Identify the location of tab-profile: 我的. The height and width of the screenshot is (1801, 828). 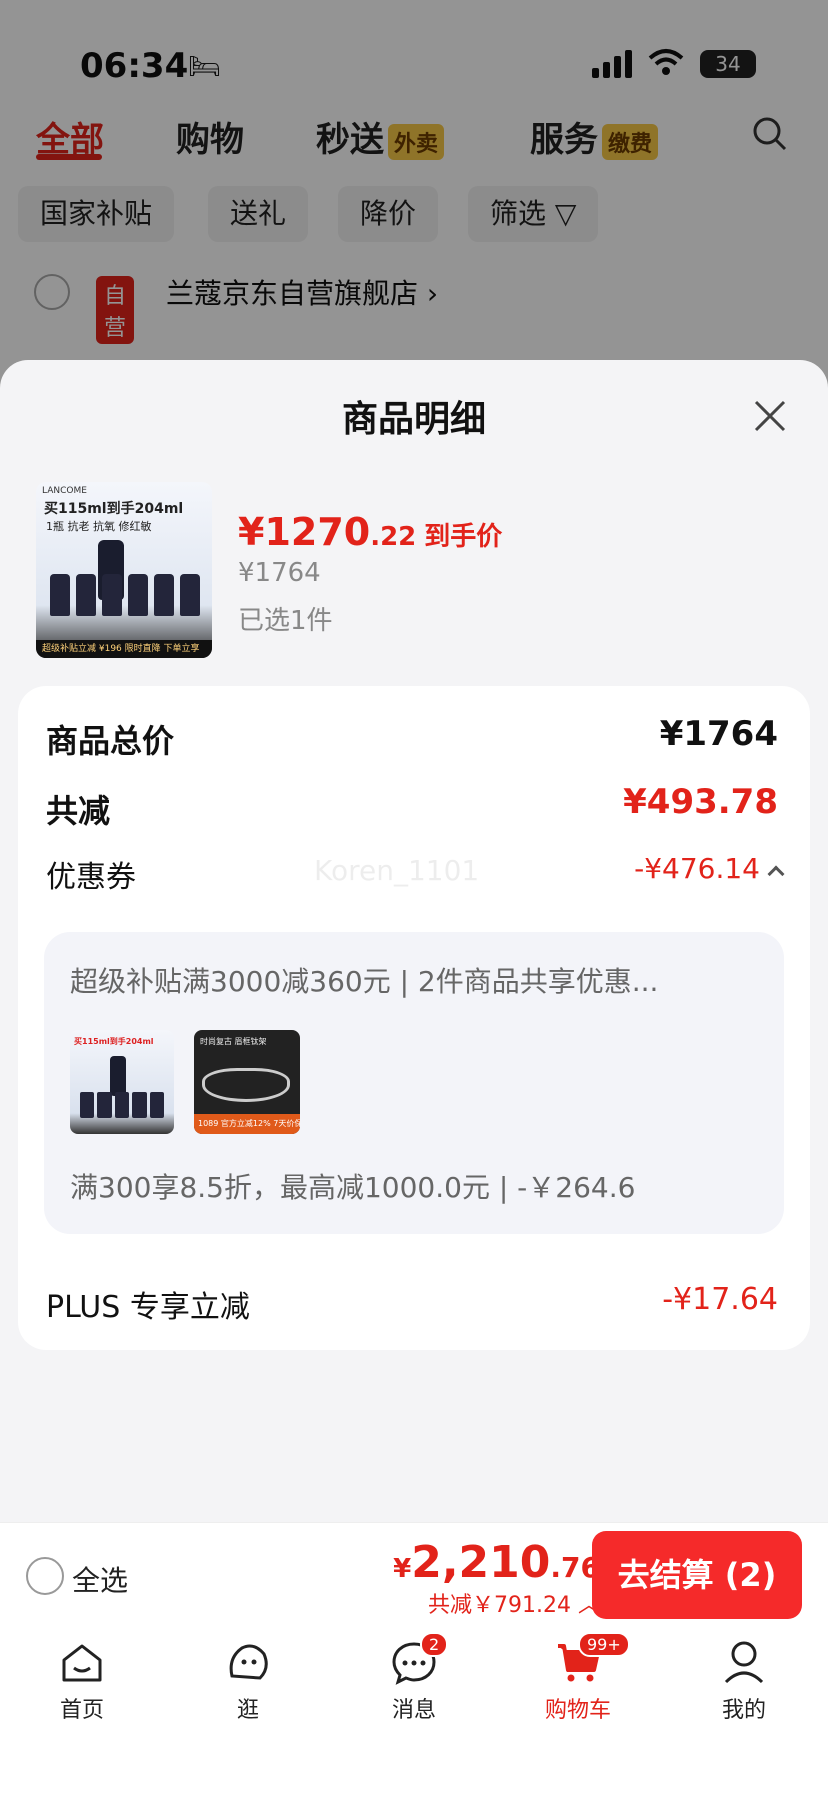
(744, 1681).